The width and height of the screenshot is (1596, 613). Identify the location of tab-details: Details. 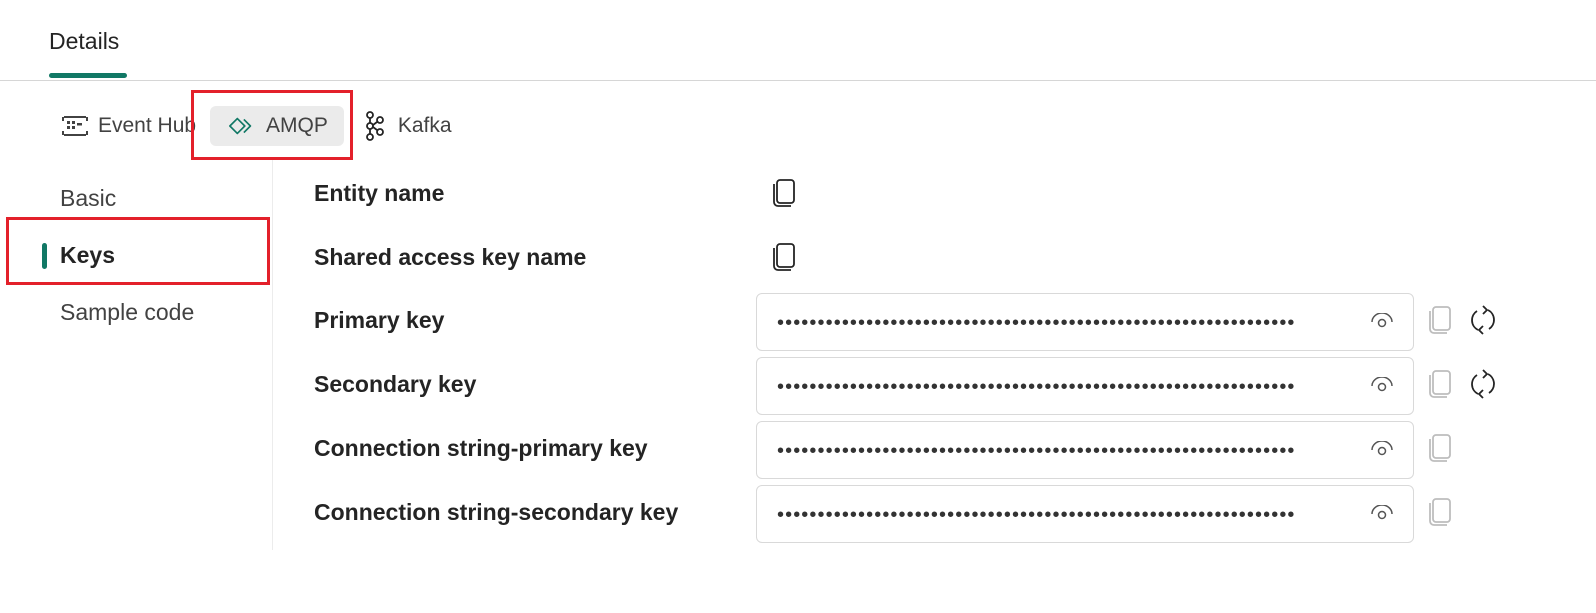
(84, 41).